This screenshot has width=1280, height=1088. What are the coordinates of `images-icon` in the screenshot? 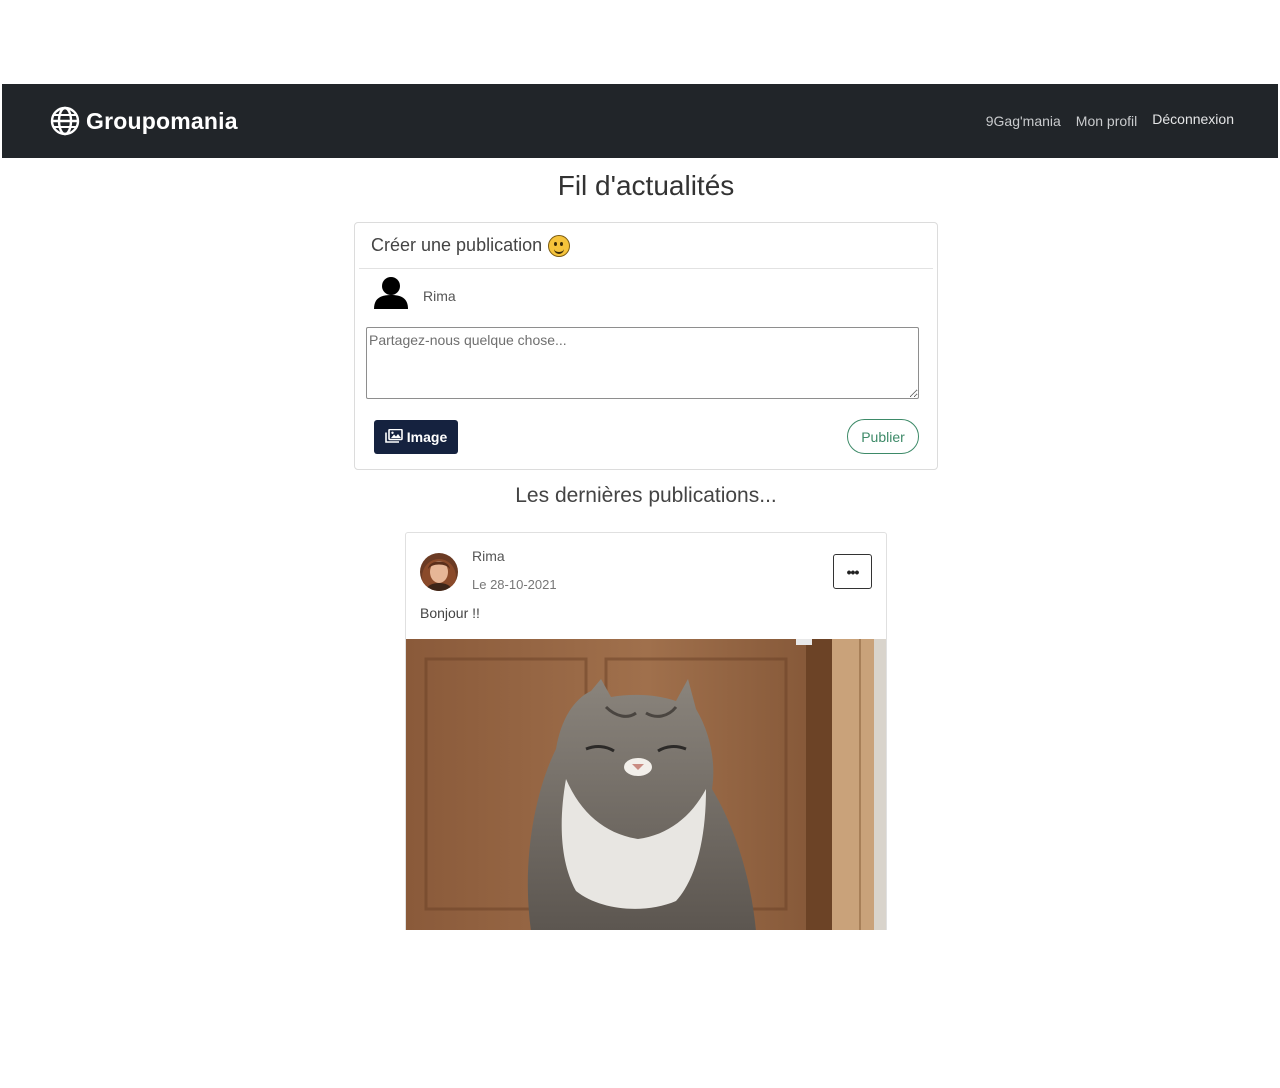 It's located at (393, 437).